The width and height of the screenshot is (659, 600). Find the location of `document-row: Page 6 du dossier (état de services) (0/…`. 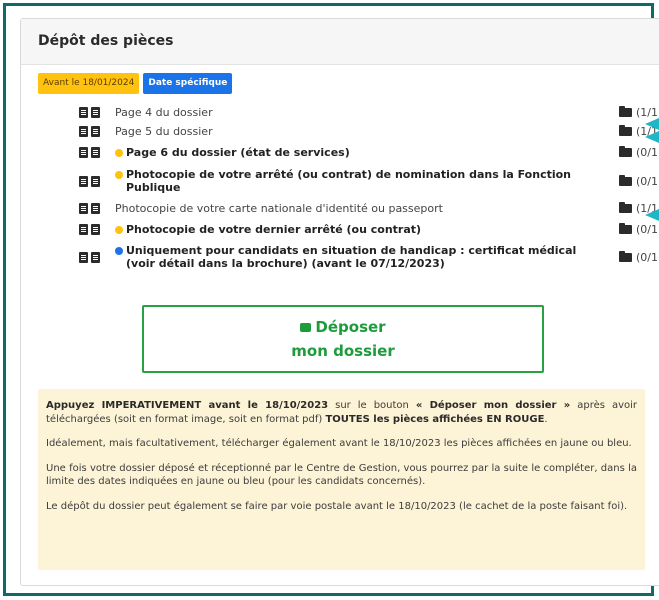

document-row: Page 6 du dossier (état de services) (0/… is located at coordinates (369, 152).